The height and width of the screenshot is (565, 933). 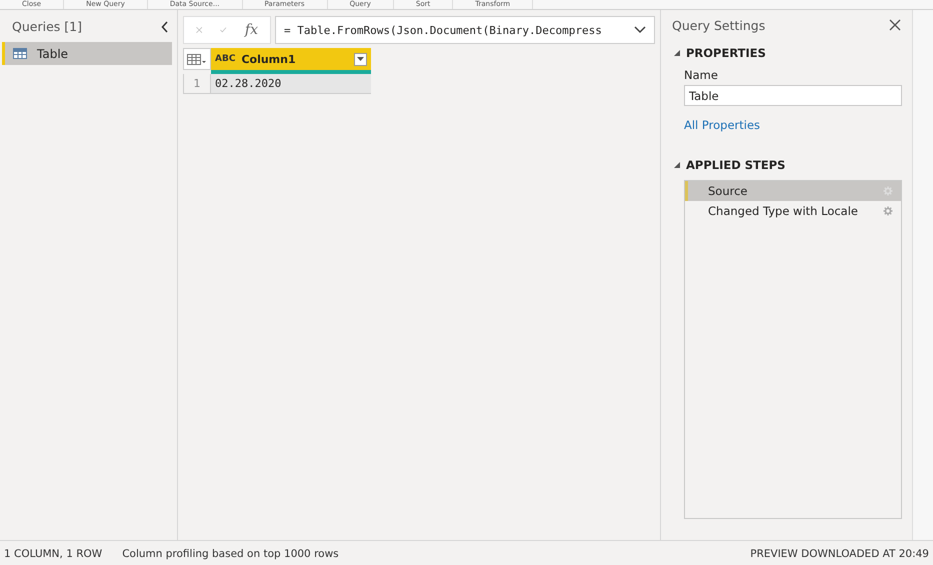 I want to click on column-header: ABC Column1, so click(x=291, y=61).